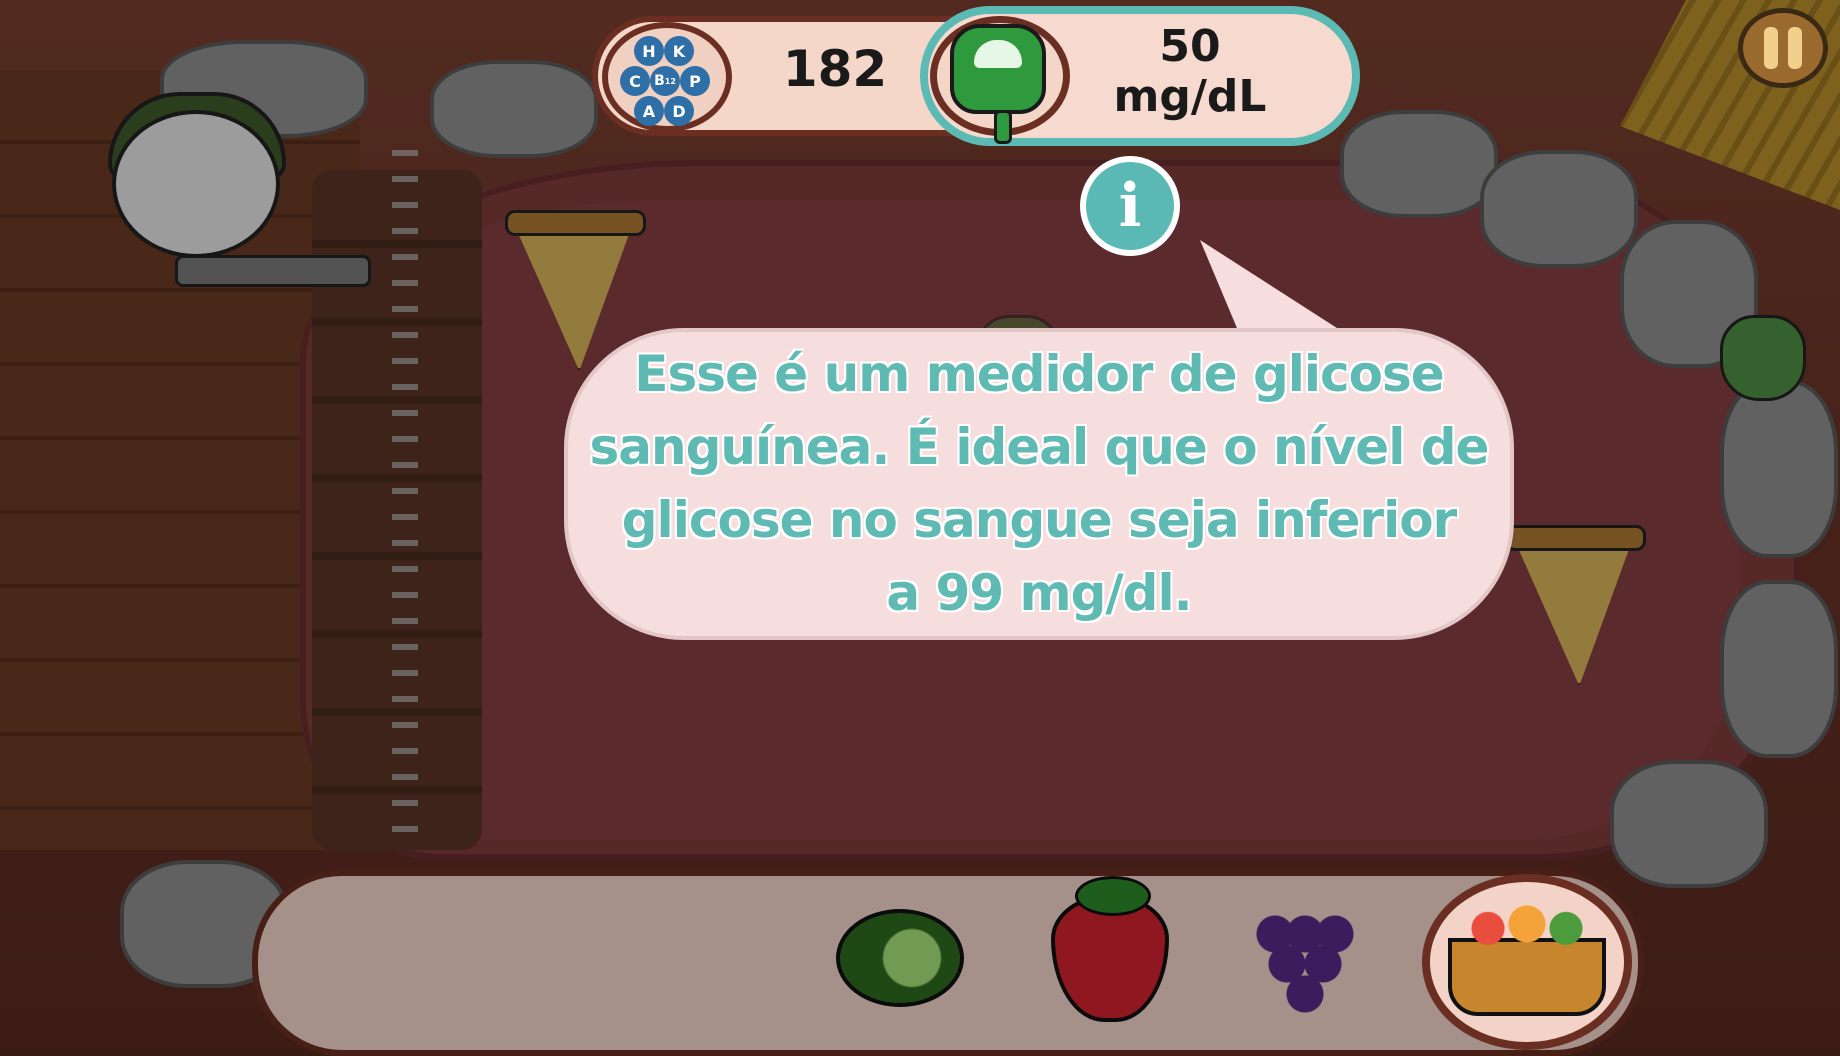 The width and height of the screenshot is (1840, 1056). I want to click on pause-button, so click(1783, 48).